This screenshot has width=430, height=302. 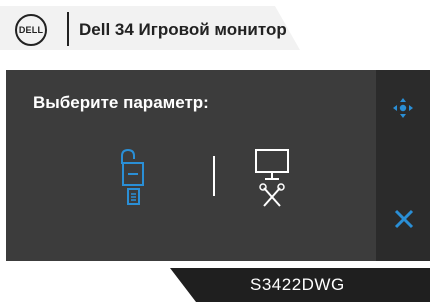 What do you see at coordinates (183, 29) in the screenshot?
I see `header-title: Dell 34 Игровой монитор` at bounding box center [183, 29].